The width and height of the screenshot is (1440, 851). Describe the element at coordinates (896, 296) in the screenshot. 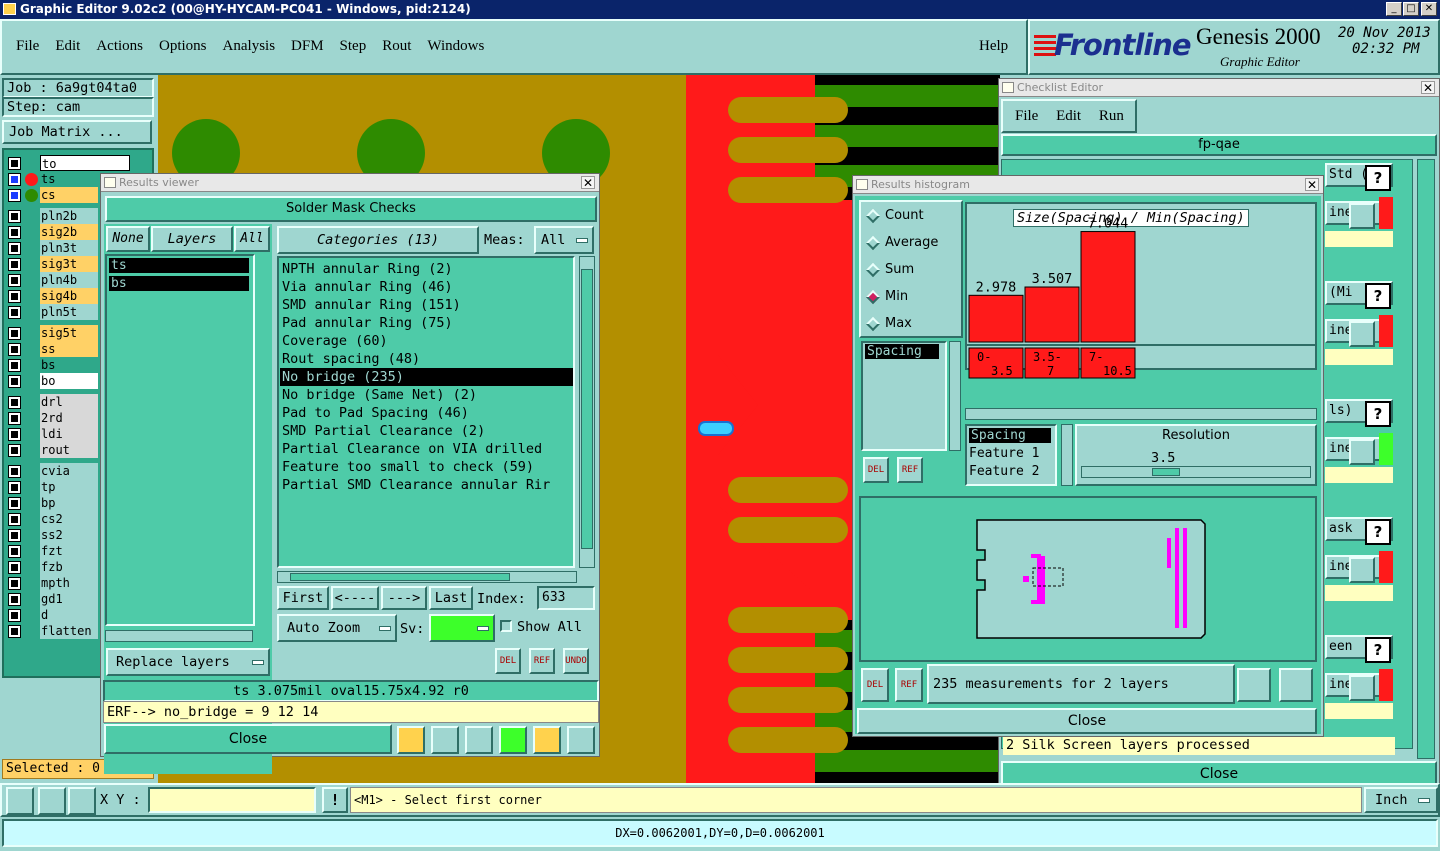

I see `mode-label: Min` at that location.